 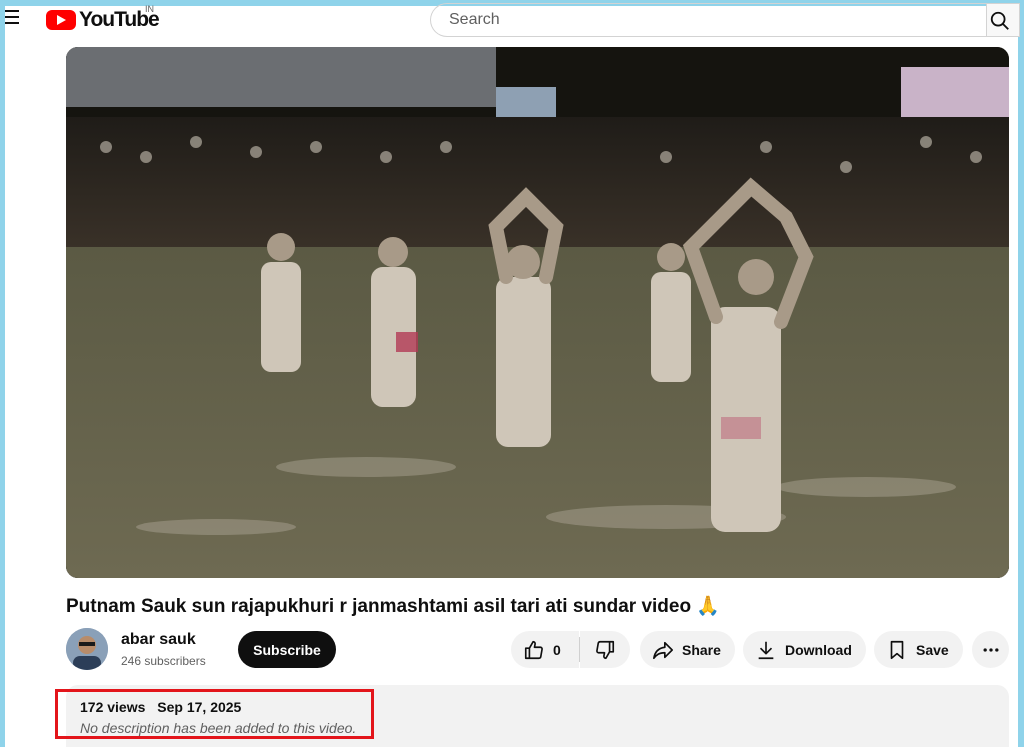 I want to click on share-button: Share, so click(x=687, y=649).